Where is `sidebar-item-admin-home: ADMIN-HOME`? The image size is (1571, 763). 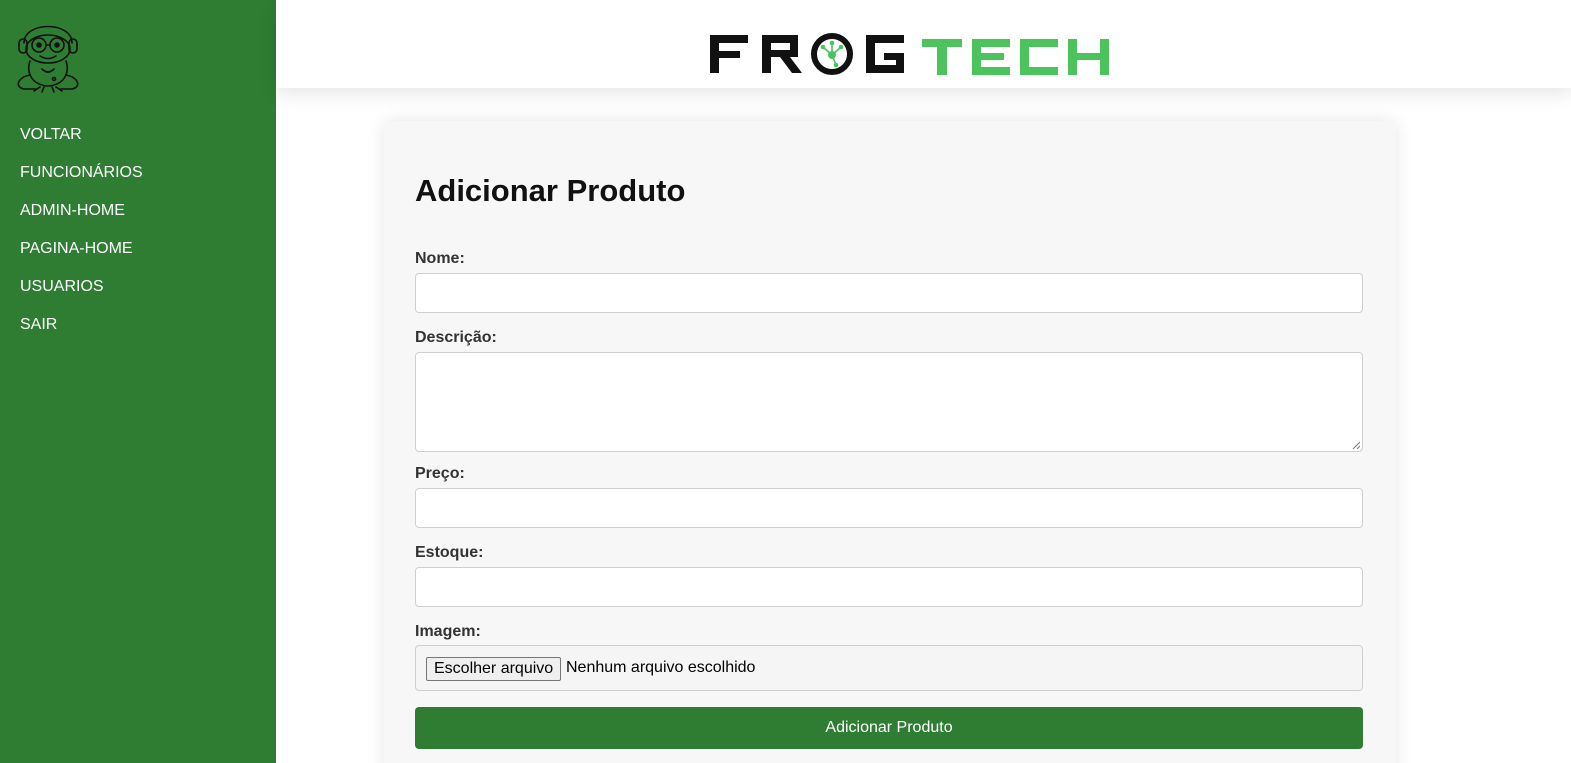 sidebar-item-admin-home: ADMIN-HOME is located at coordinates (81, 221).